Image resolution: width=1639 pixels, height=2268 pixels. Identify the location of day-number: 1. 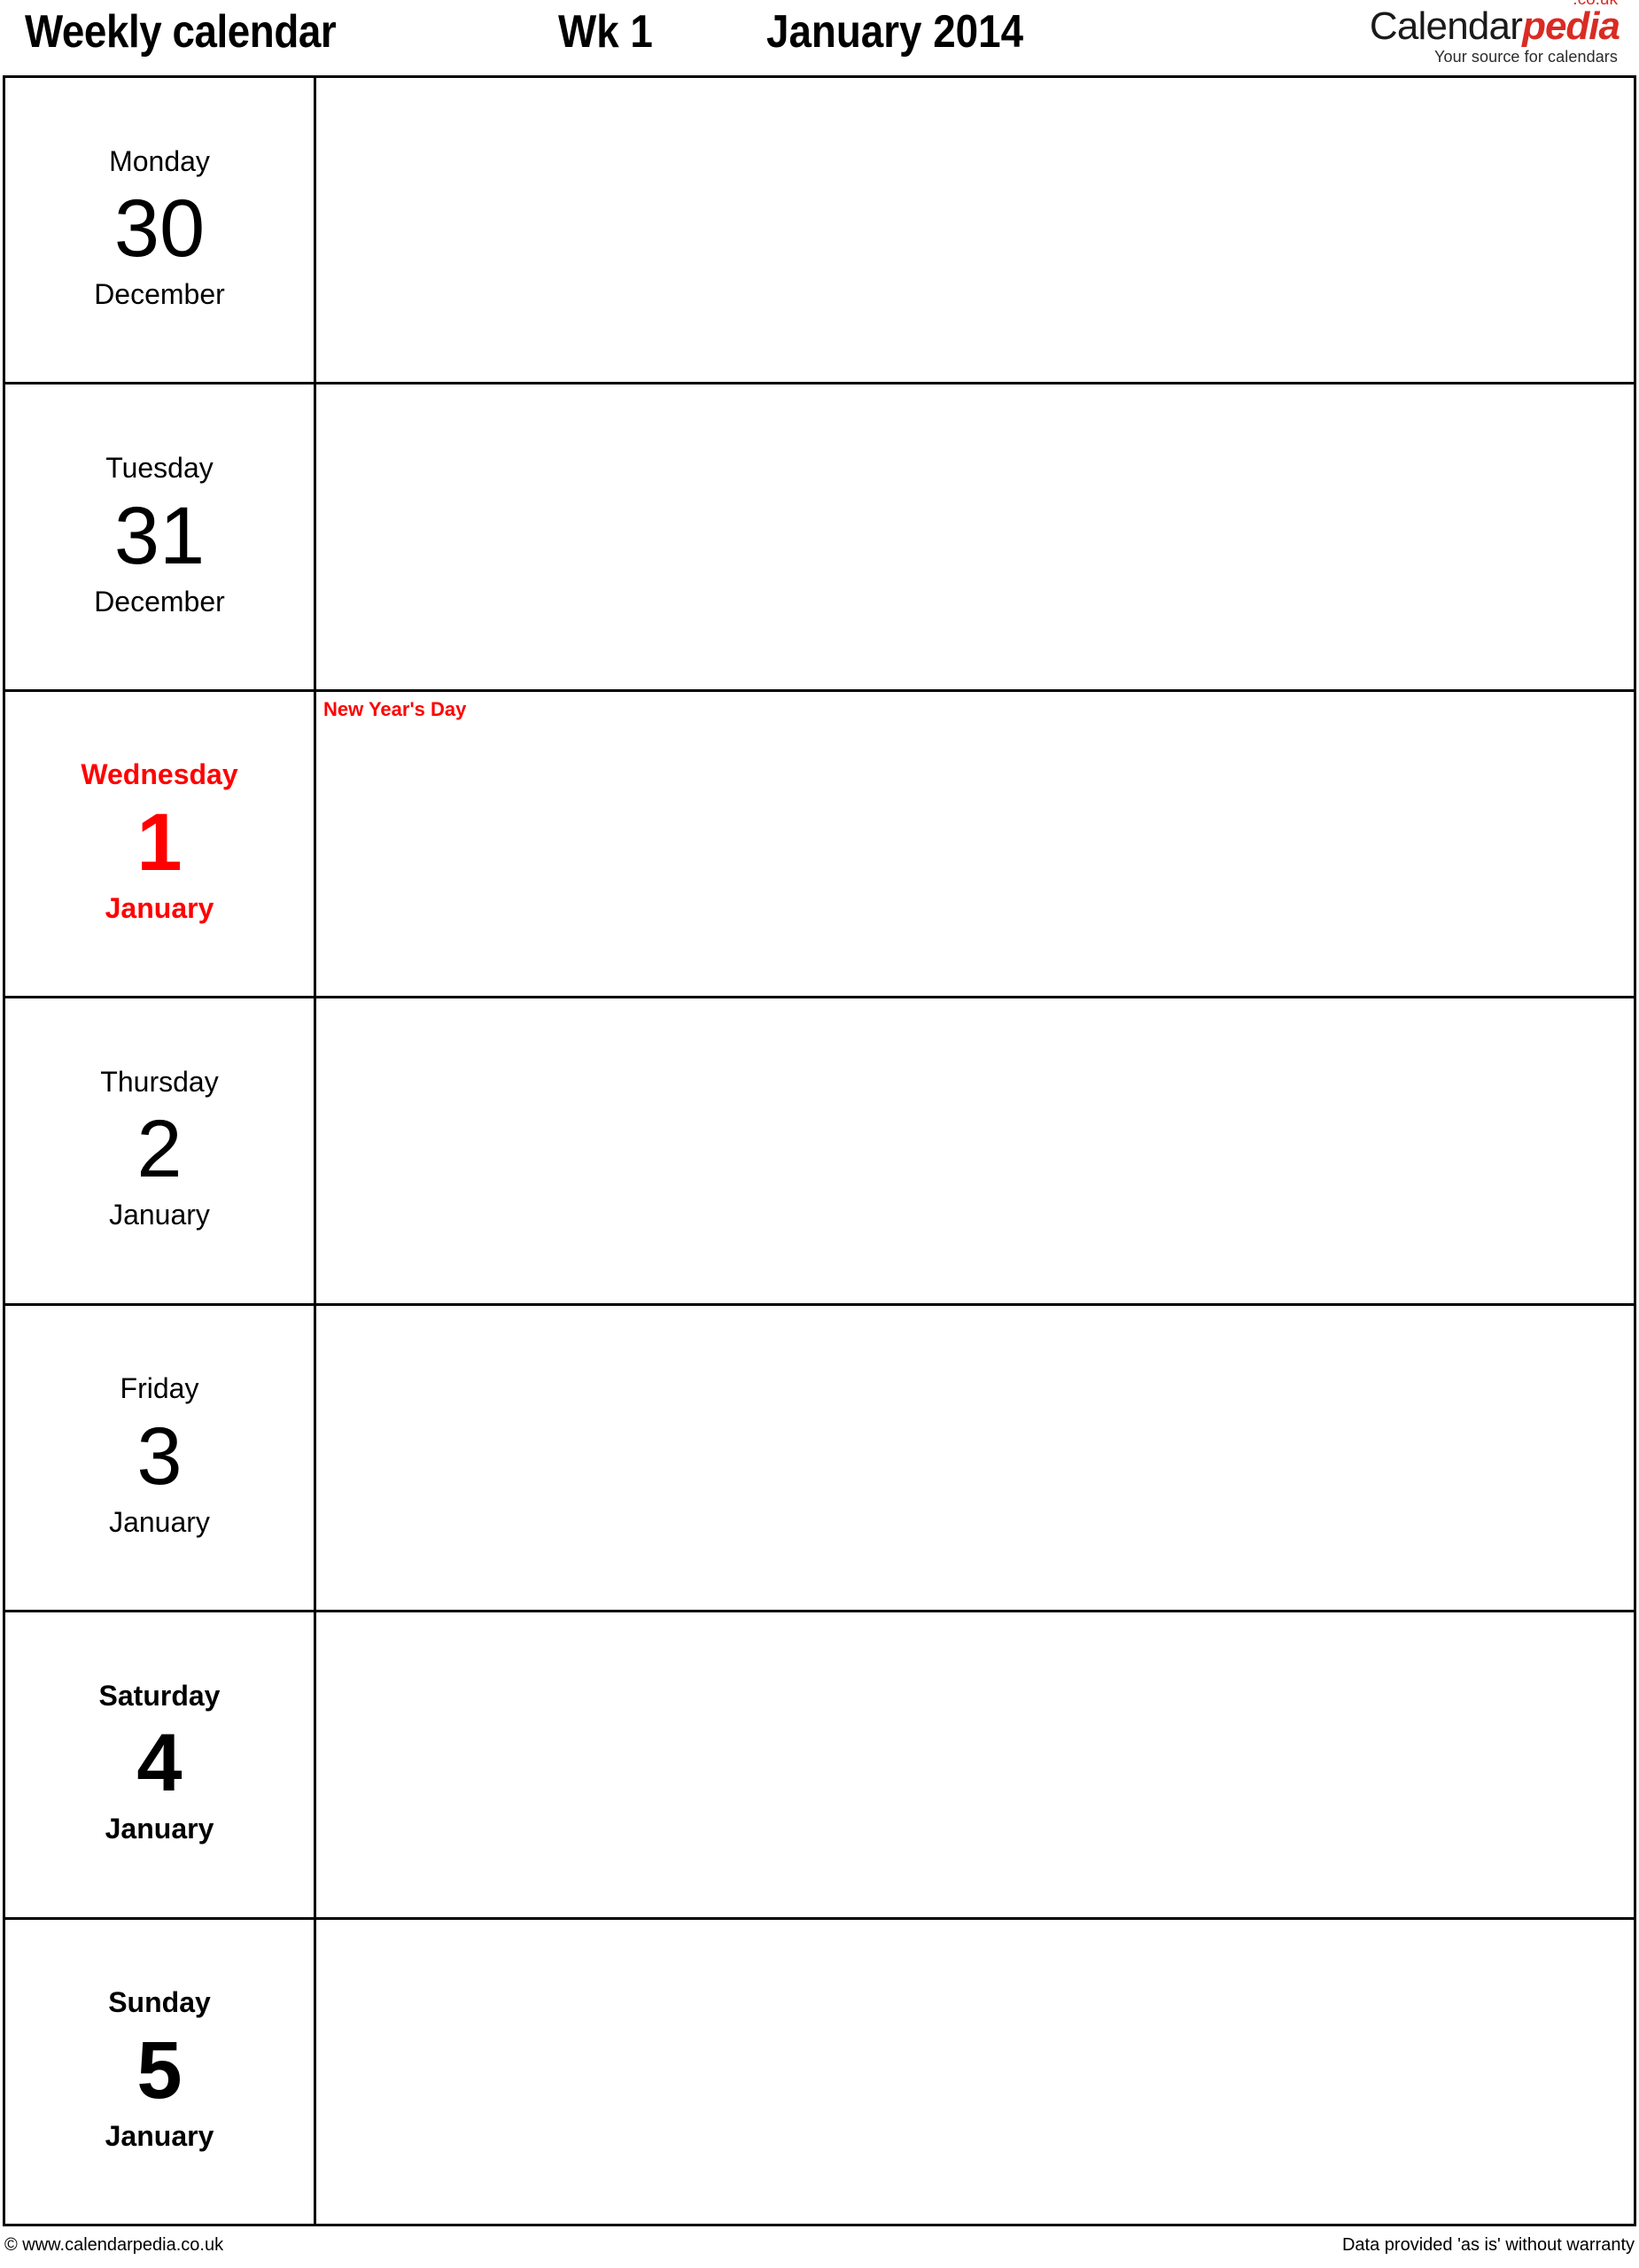
(159, 843).